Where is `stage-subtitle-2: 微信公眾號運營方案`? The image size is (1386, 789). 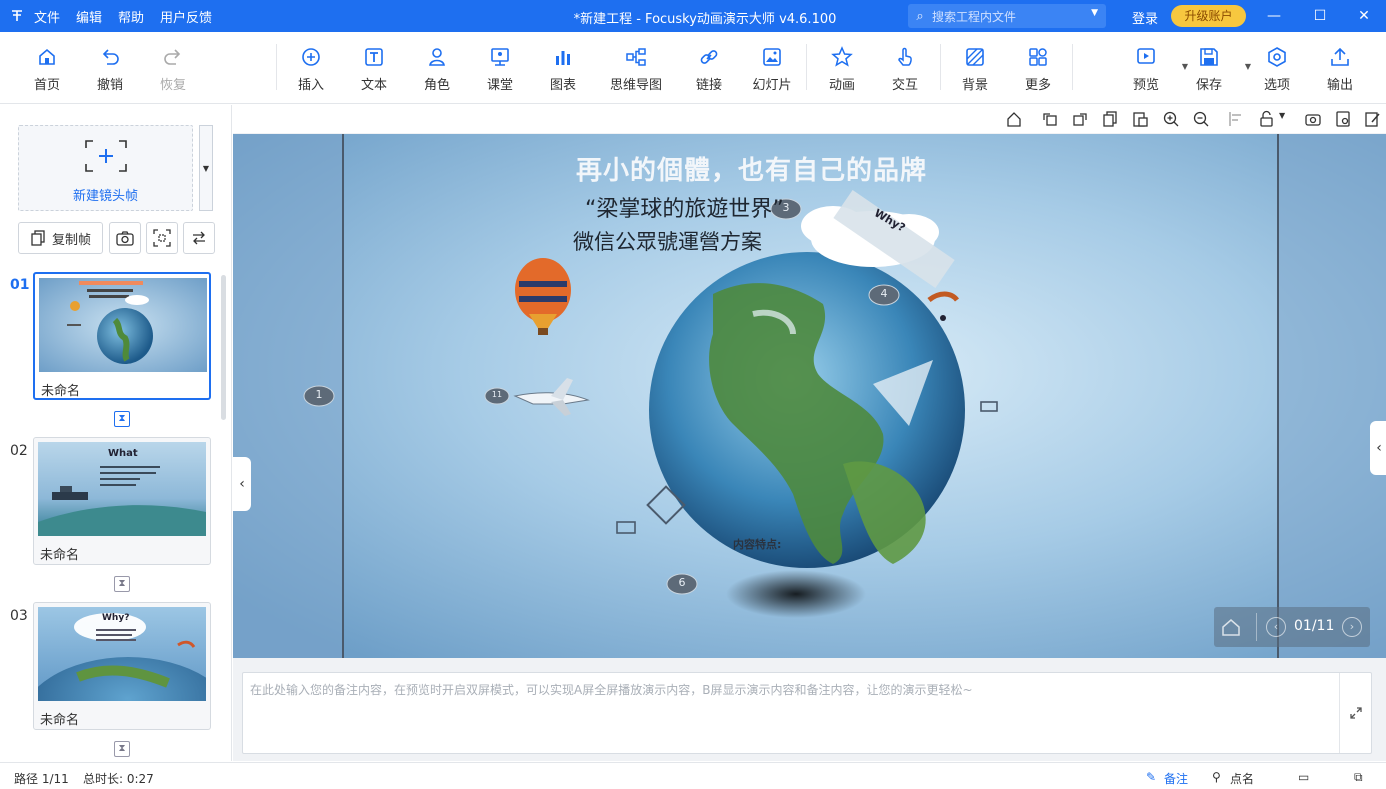
stage-subtitle-2: 微信公眾號運營方案 is located at coordinates (667, 241).